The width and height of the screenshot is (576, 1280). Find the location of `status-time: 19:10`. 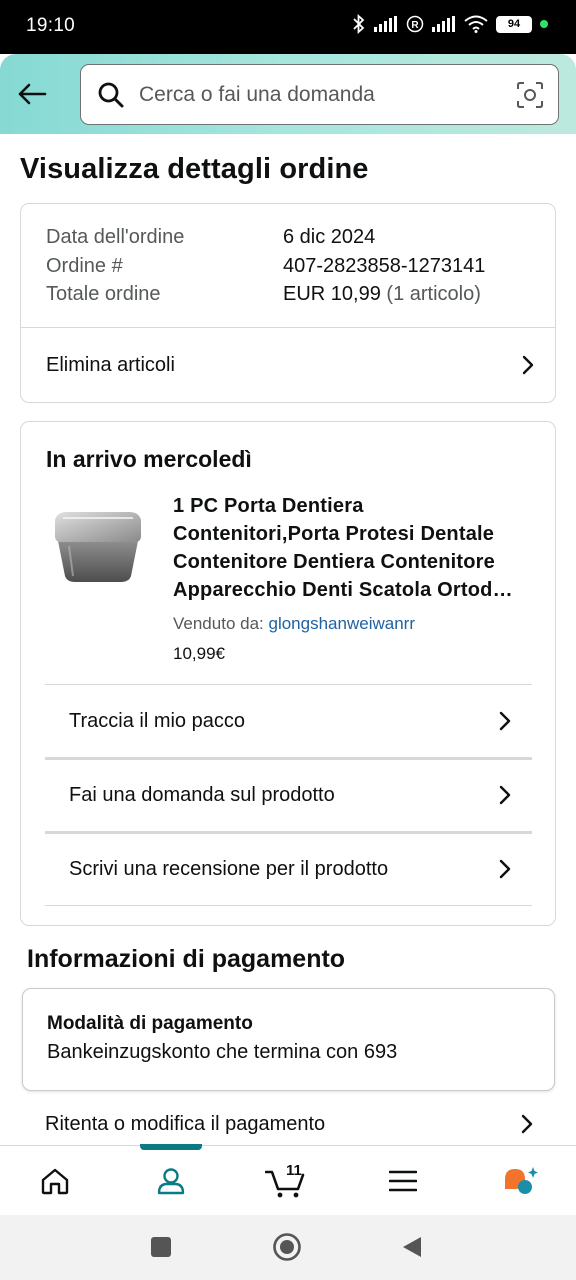

status-time: 19:10 is located at coordinates (51, 25).